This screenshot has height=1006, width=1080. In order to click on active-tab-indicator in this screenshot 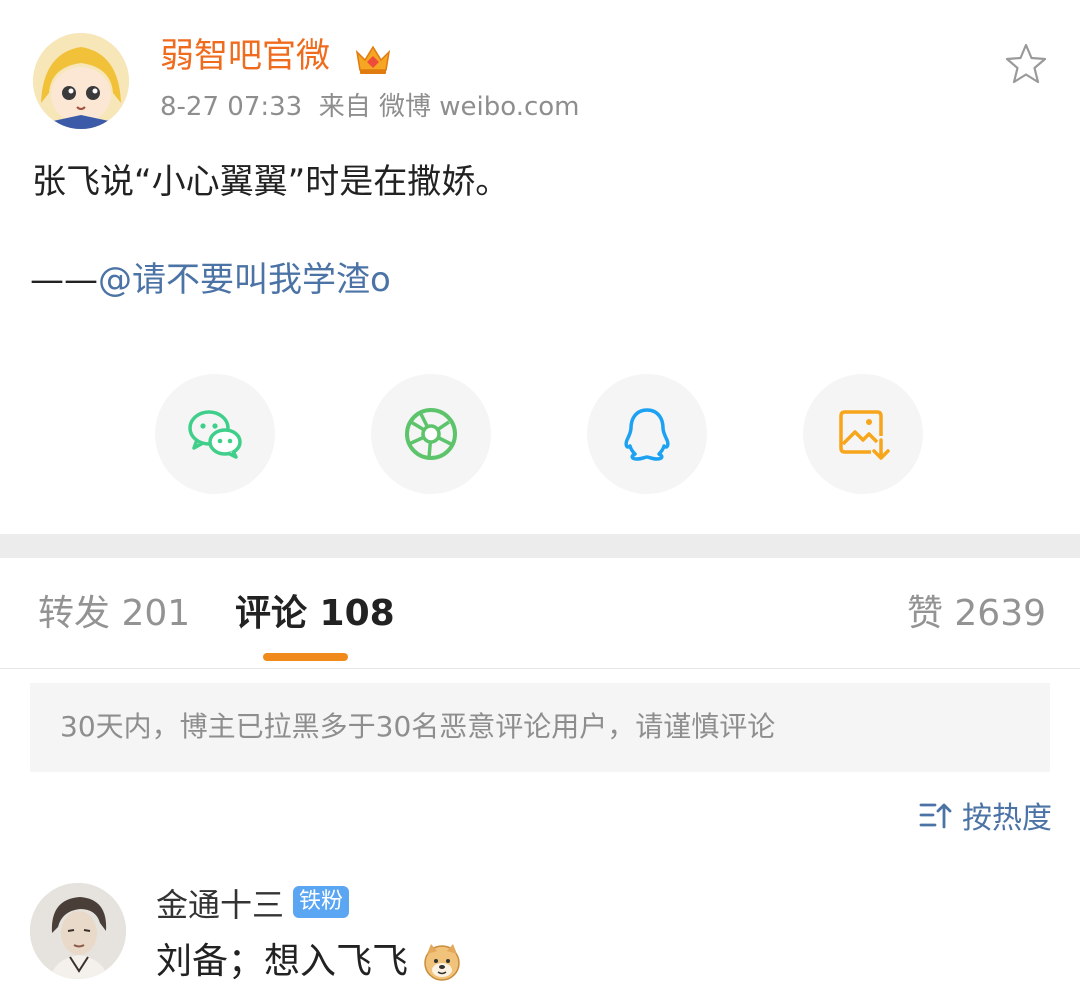, I will do `click(305, 657)`.